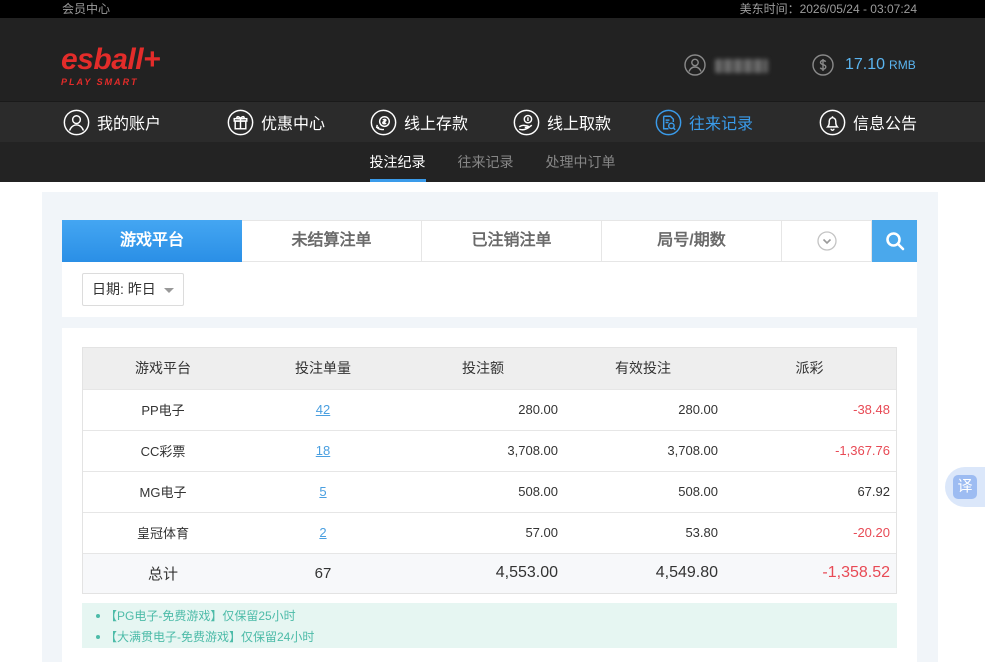  What do you see at coordinates (163, 450) in the screenshot?
I see `cell-platform: CC彩票` at bounding box center [163, 450].